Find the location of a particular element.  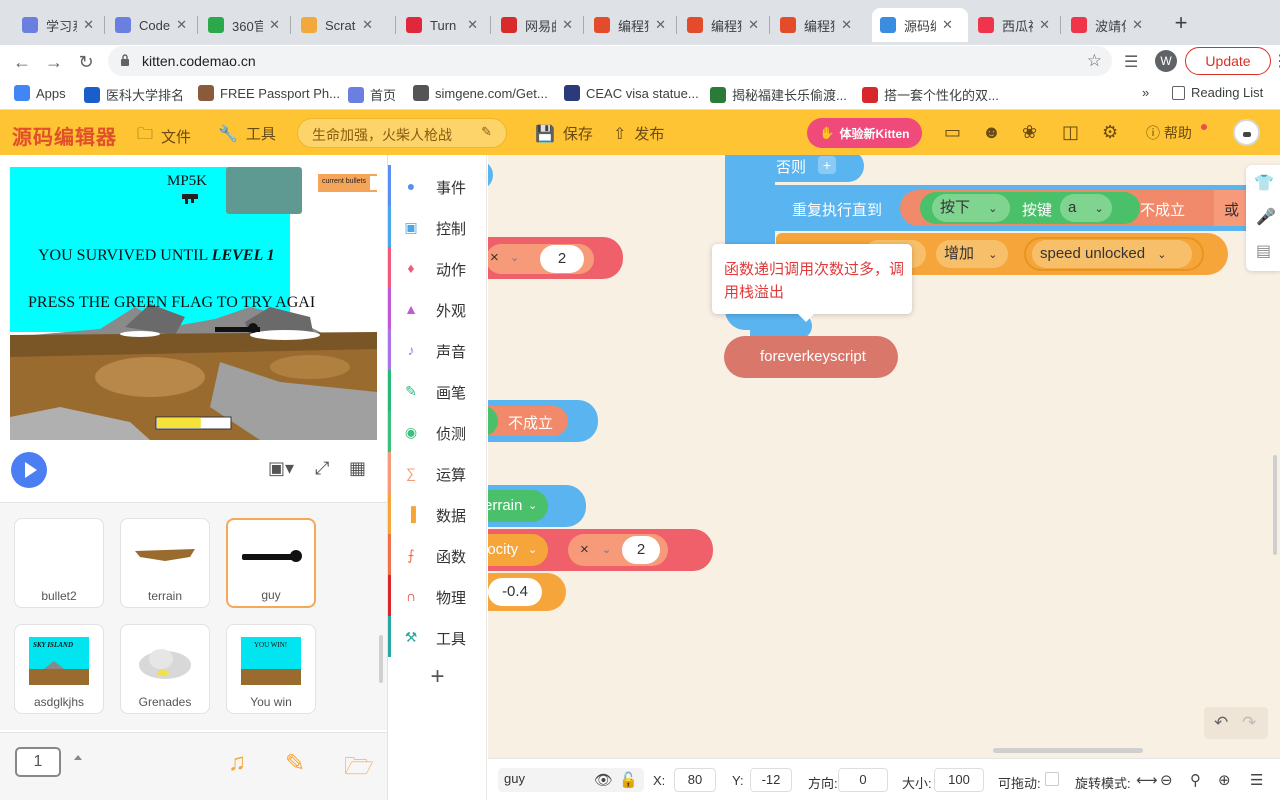

chart-bars-icon: ▤ is located at coordinates (1263, 251).